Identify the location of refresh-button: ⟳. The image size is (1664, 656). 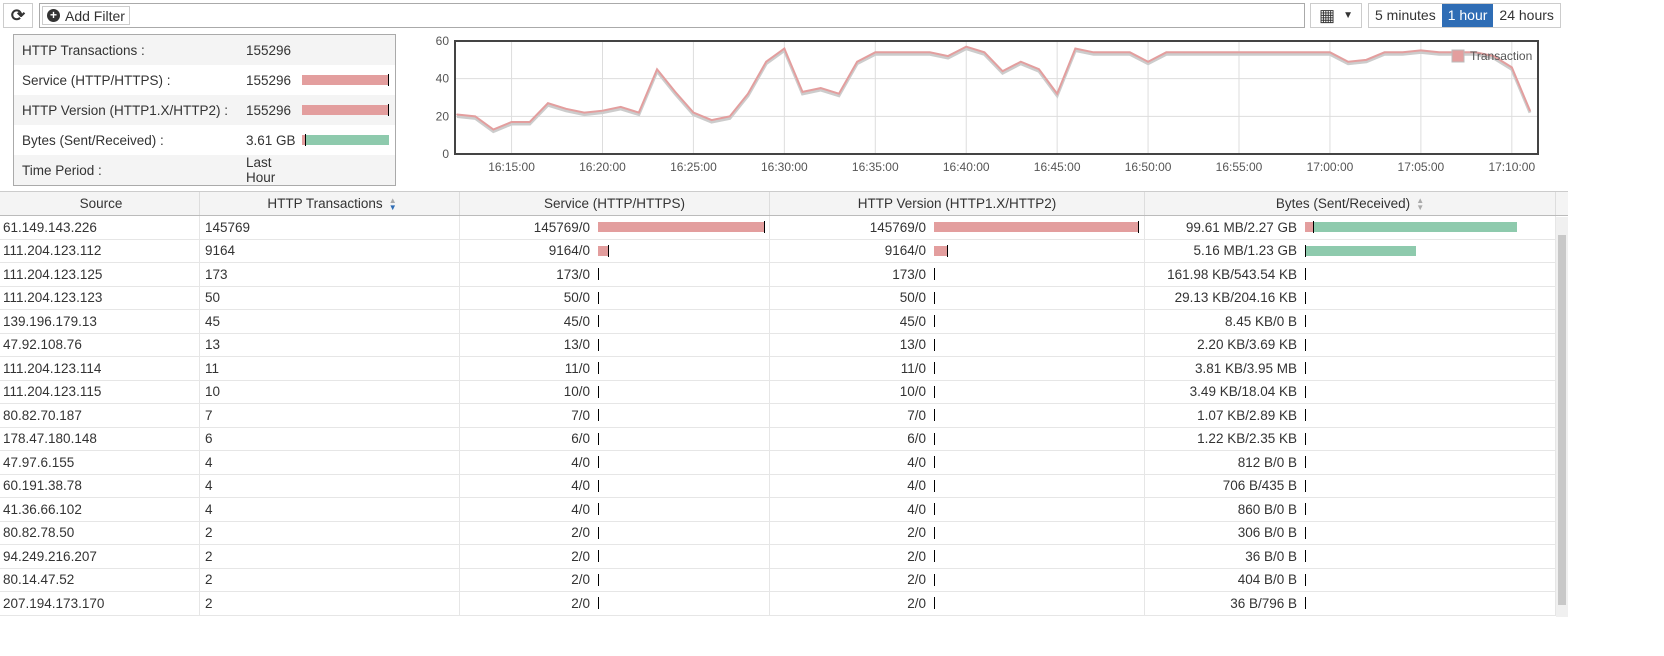
(18, 15).